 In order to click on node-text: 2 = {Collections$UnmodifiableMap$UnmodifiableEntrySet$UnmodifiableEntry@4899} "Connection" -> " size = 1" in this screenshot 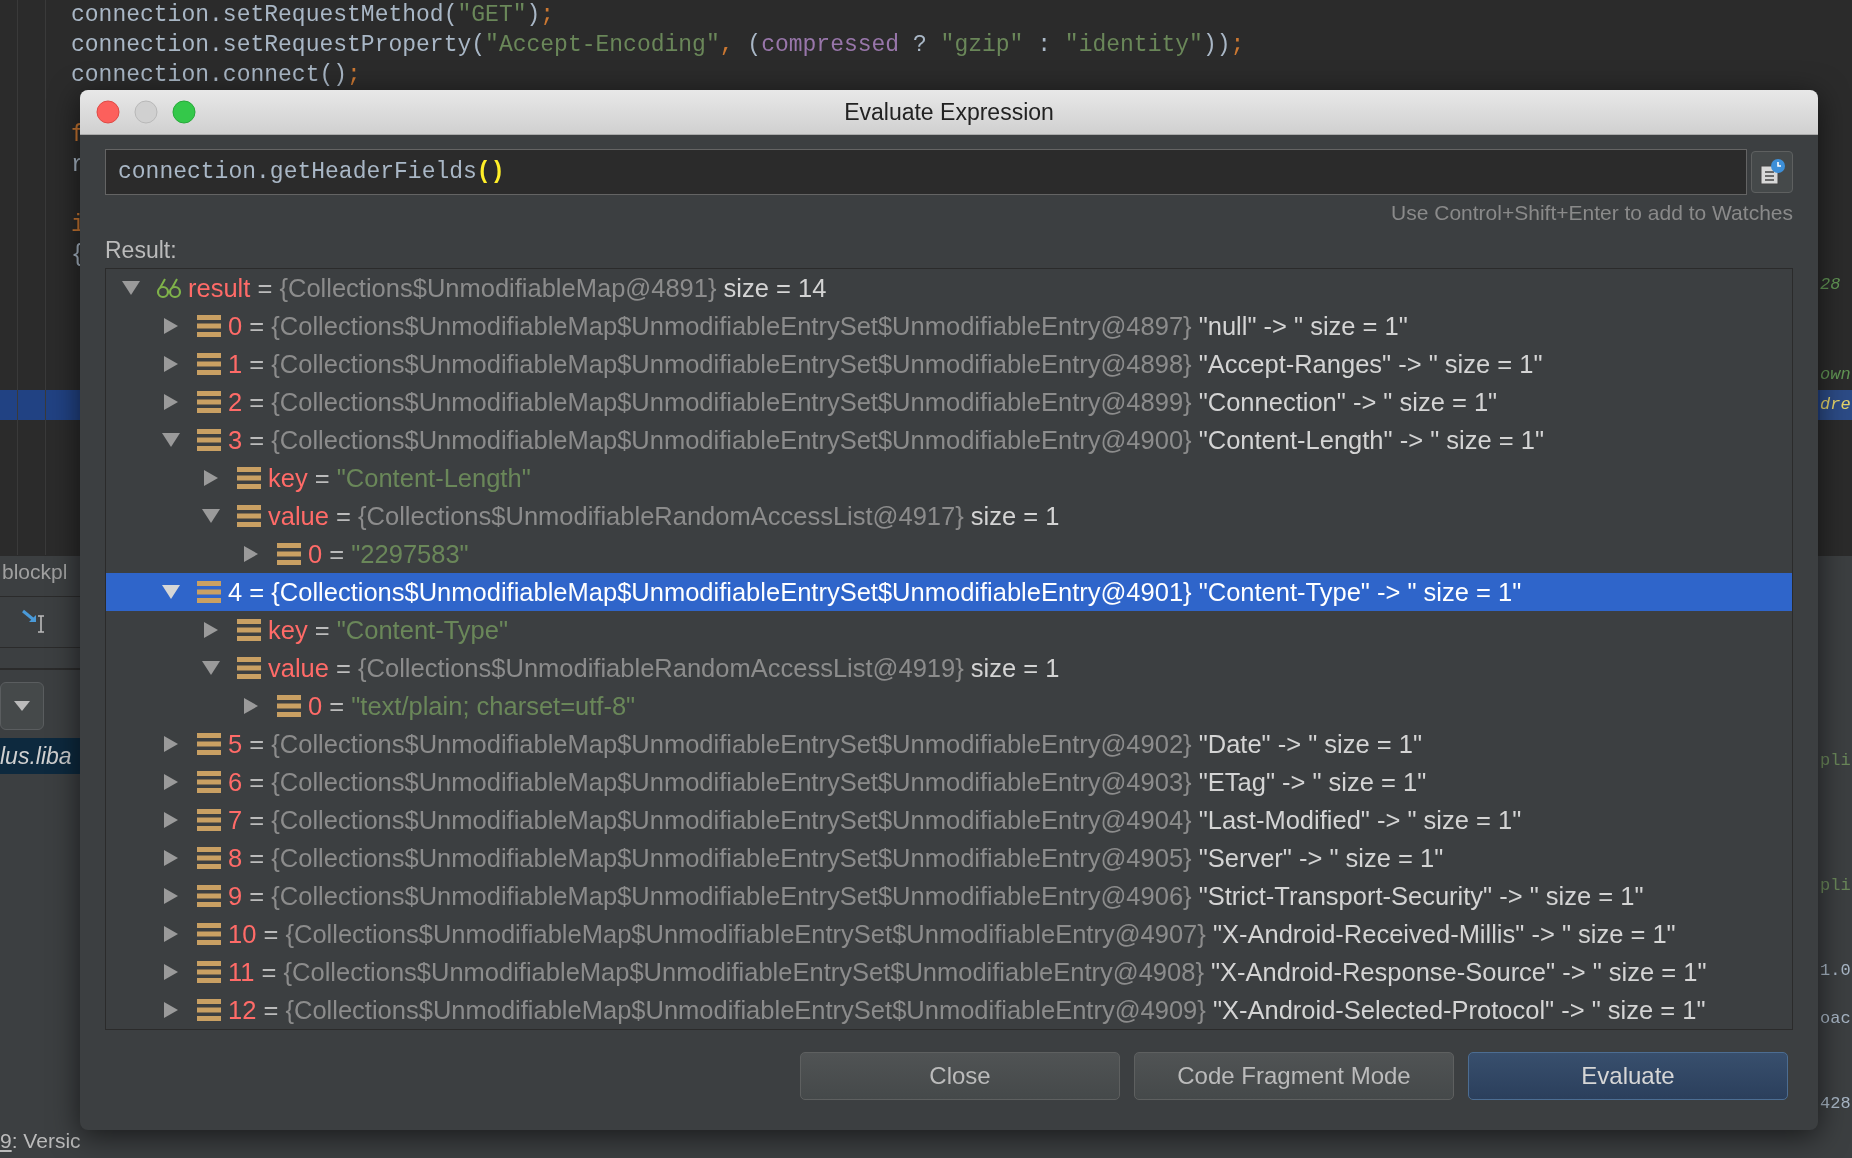, I will do `click(863, 402)`.